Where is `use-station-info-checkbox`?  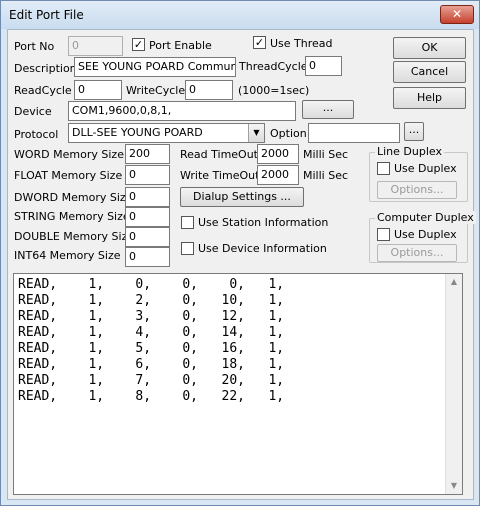
use-station-info-checkbox is located at coordinates (187, 222).